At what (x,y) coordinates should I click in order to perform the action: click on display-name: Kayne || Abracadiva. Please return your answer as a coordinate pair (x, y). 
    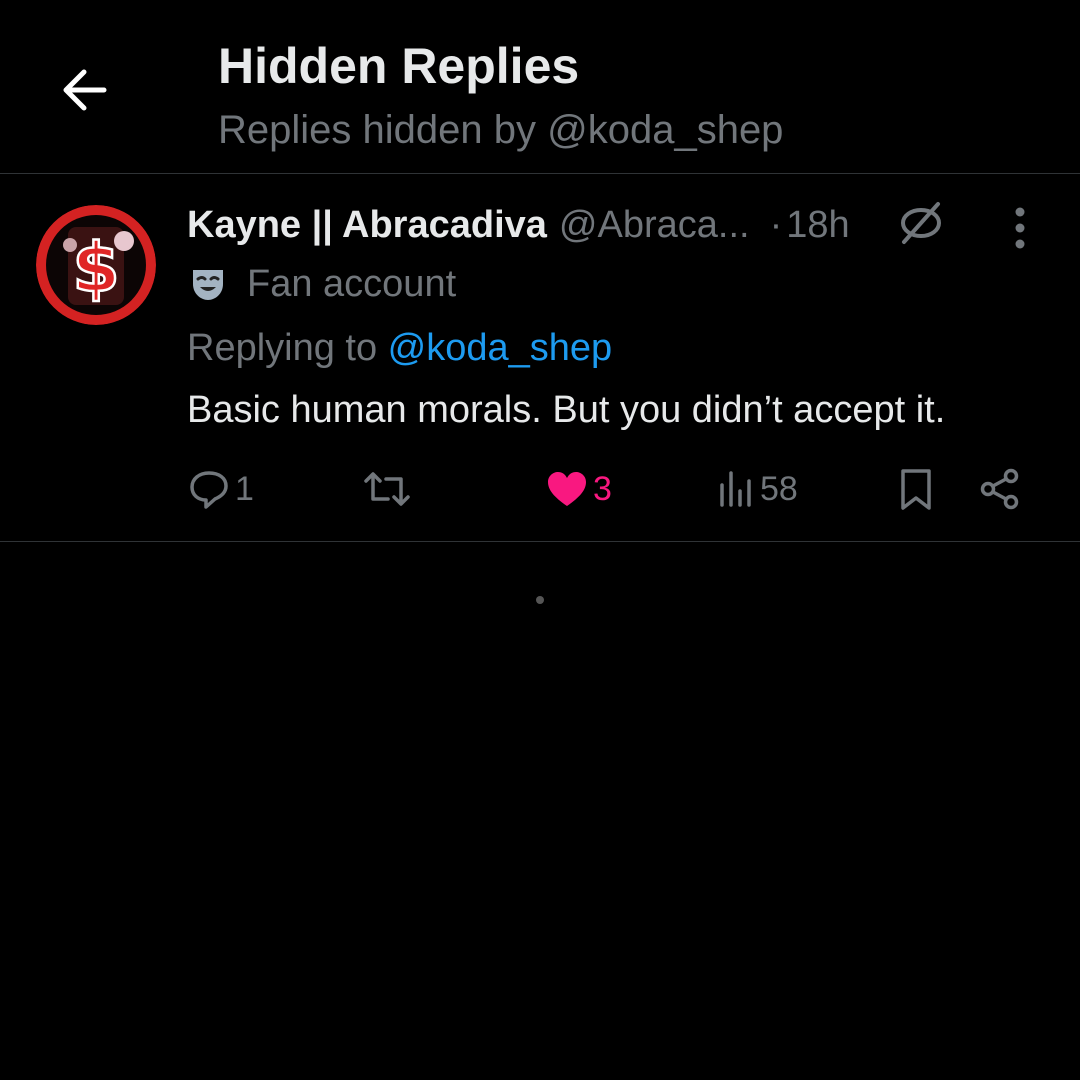
    Looking at the image, I should click on (367, 225).